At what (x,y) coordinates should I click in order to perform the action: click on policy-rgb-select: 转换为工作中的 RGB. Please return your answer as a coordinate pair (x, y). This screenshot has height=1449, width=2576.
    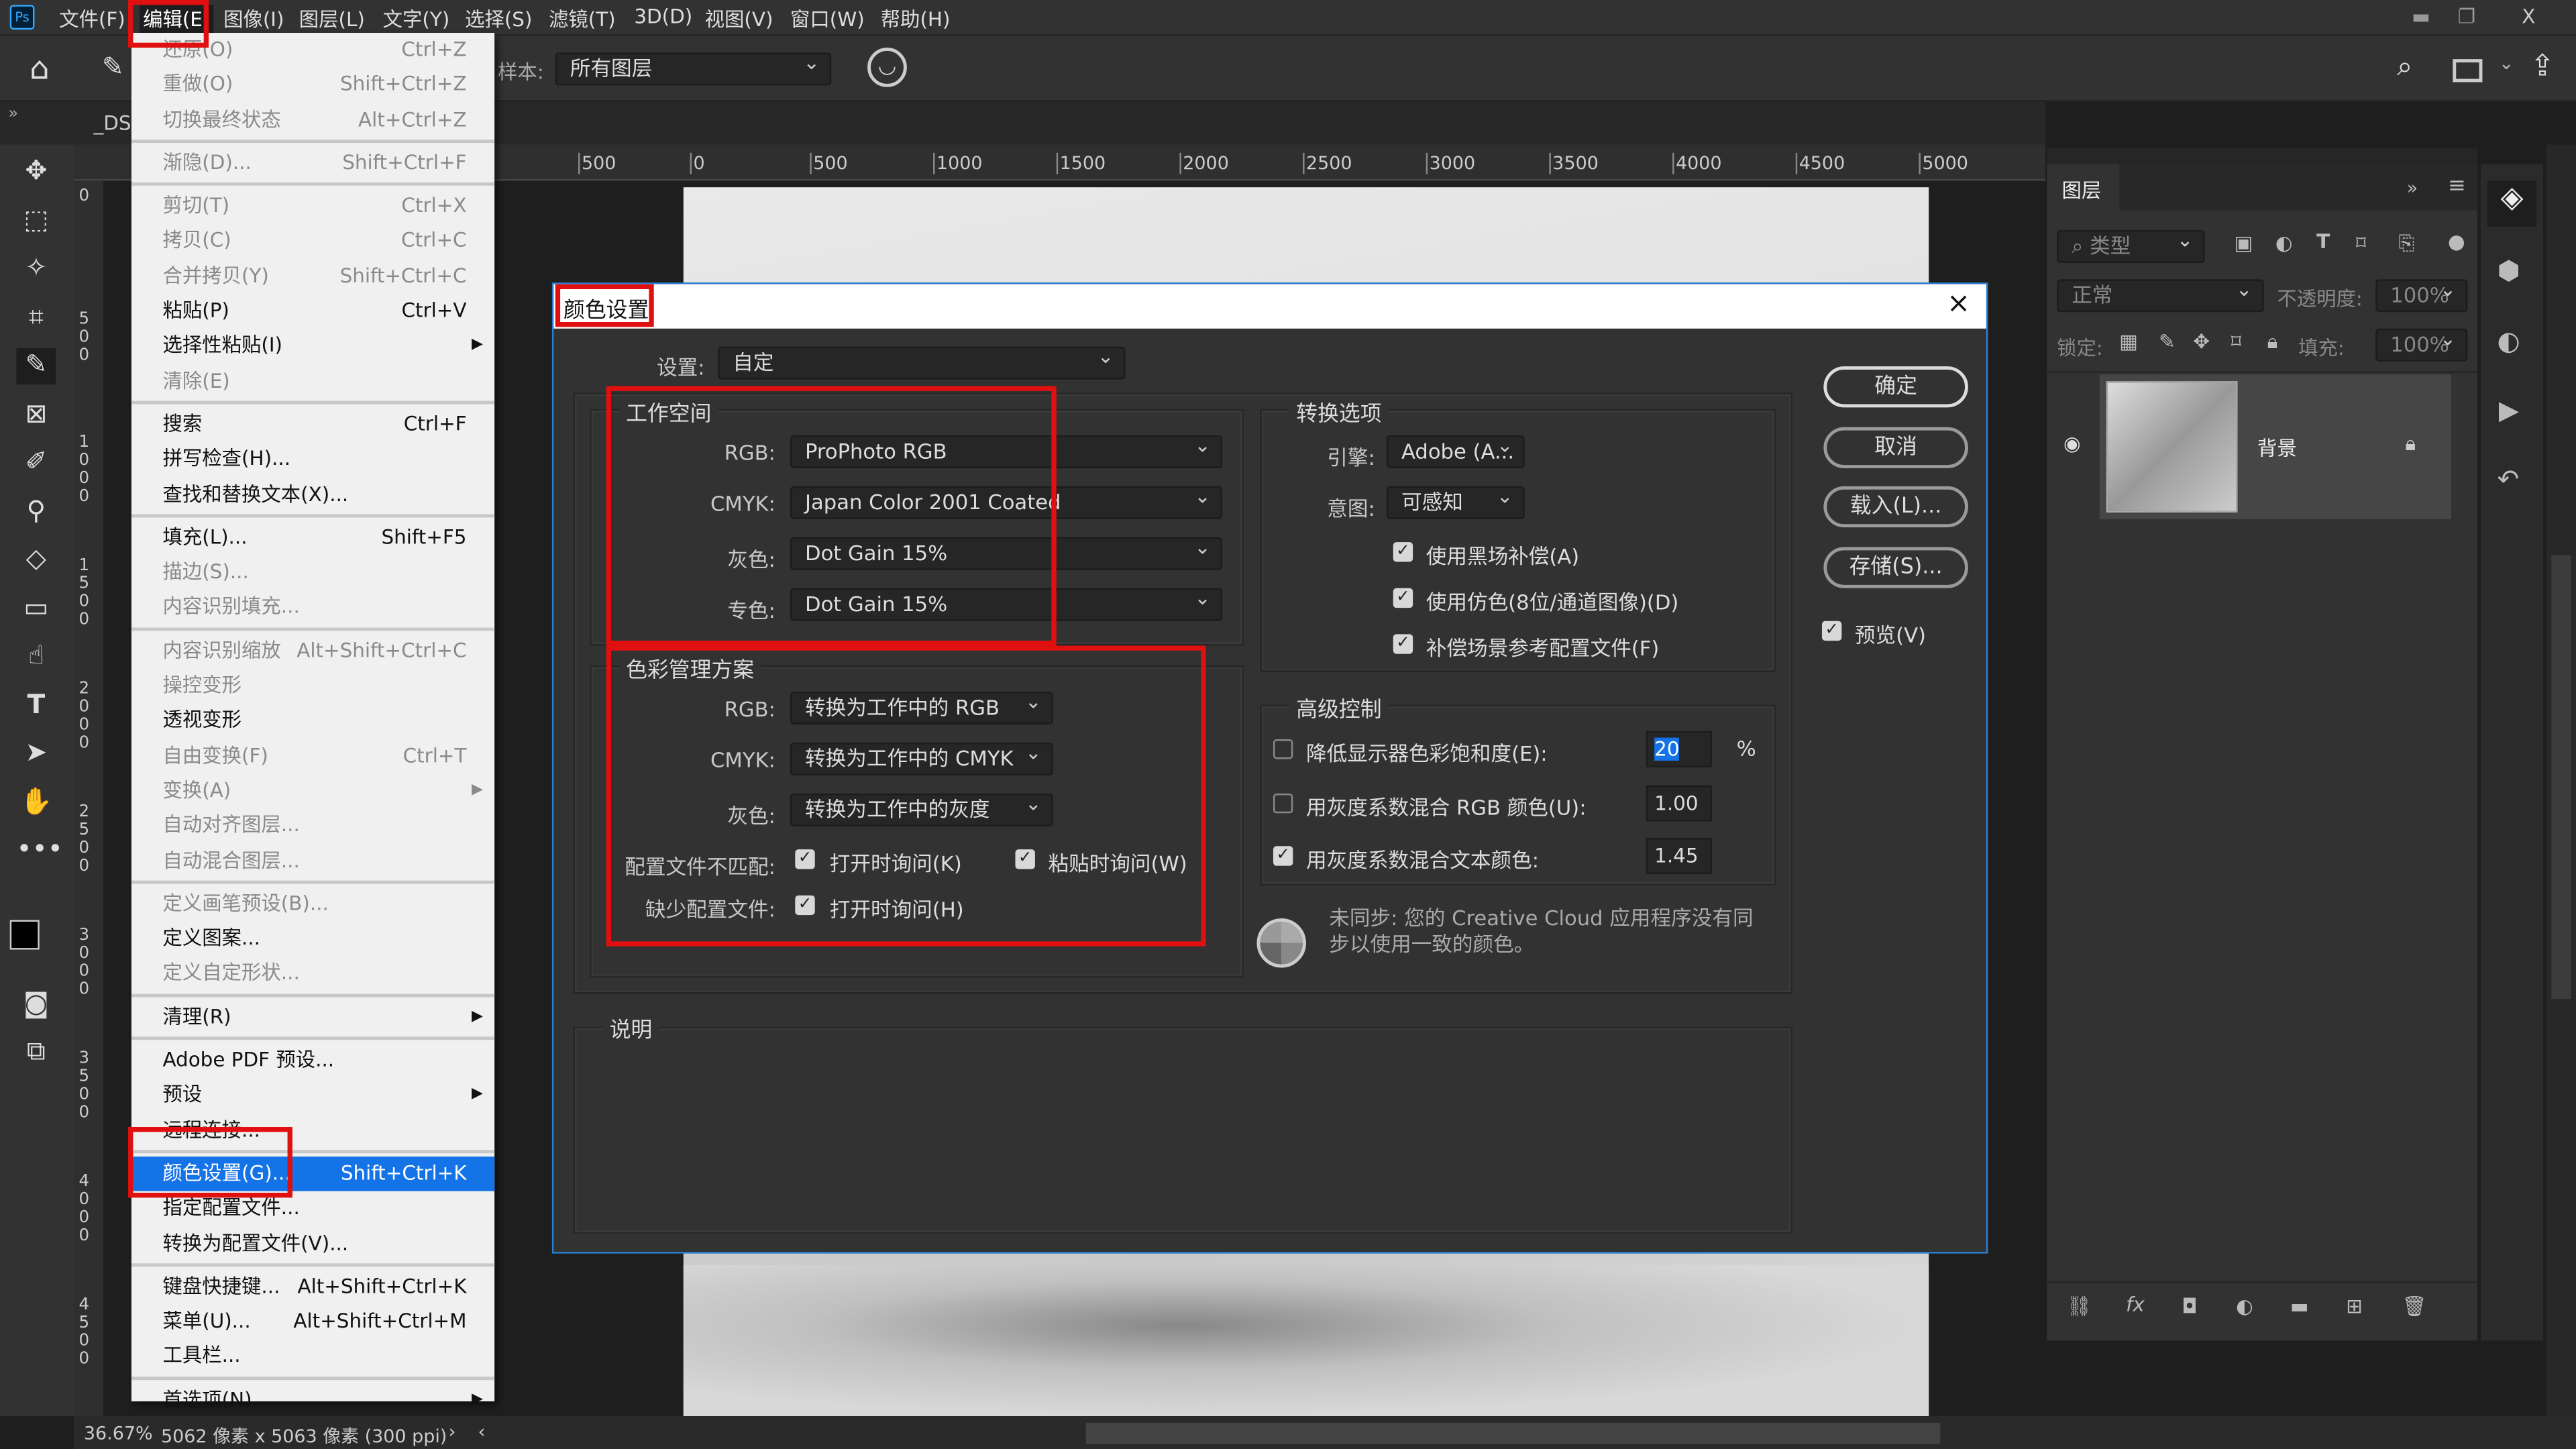
    Looking at the image, I should click on (921, 706).